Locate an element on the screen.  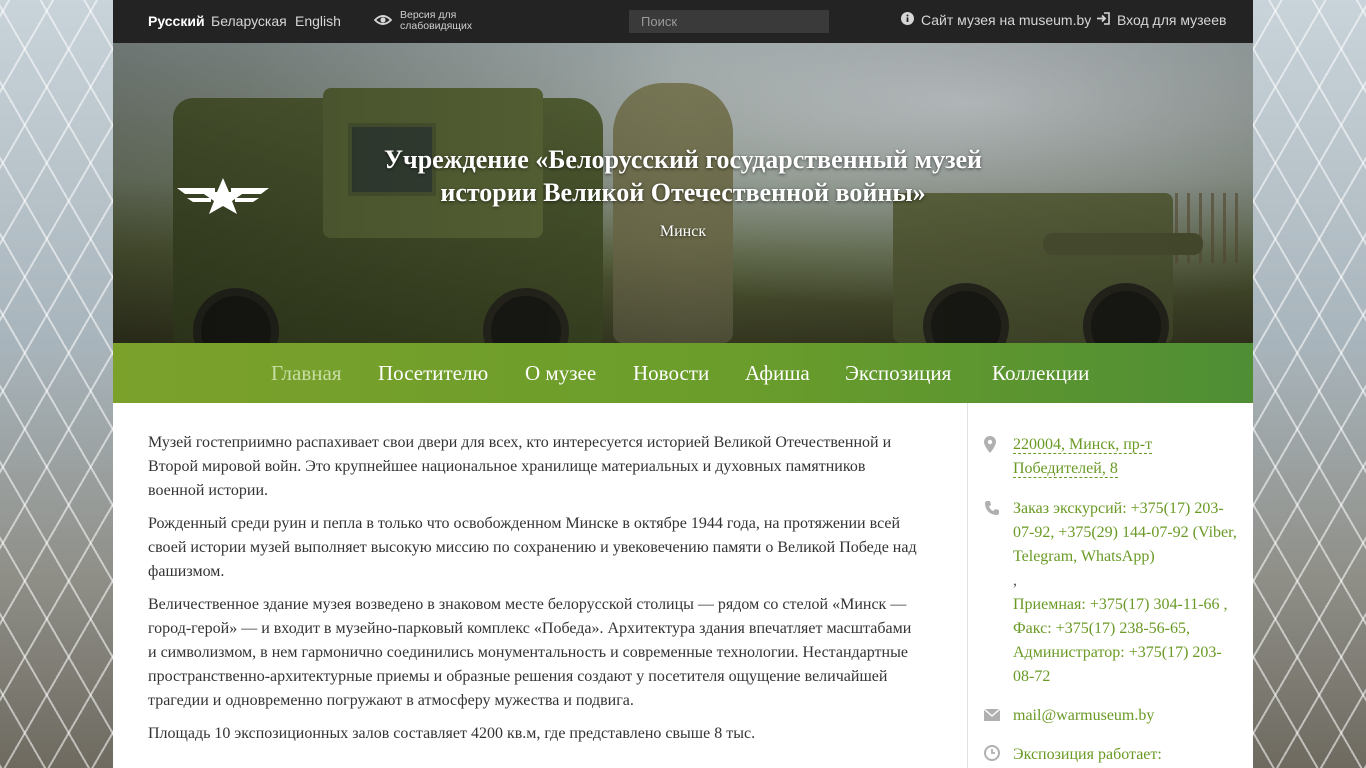
search-input is located at coordinates (729, 21).